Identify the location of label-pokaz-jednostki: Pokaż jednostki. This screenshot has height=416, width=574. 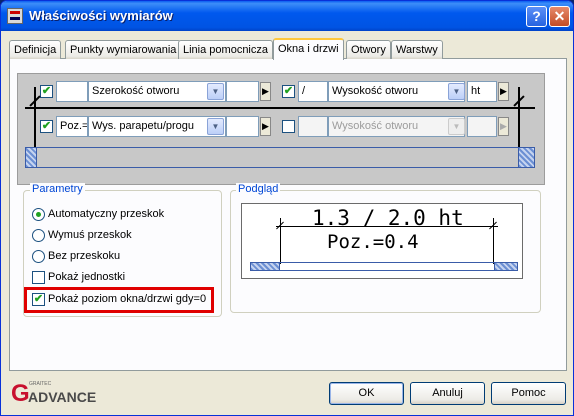
(86, 277).